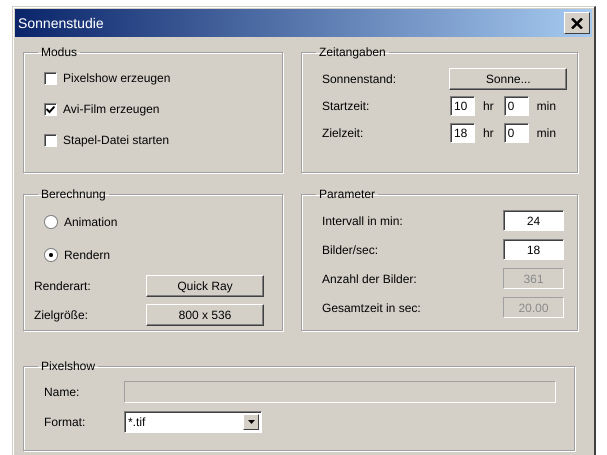 The width and height of the screenshot is (607, 455). Describe the element at coordinates (63, 285) in the screenshot. I see `field-label: Renderart:` at that location.